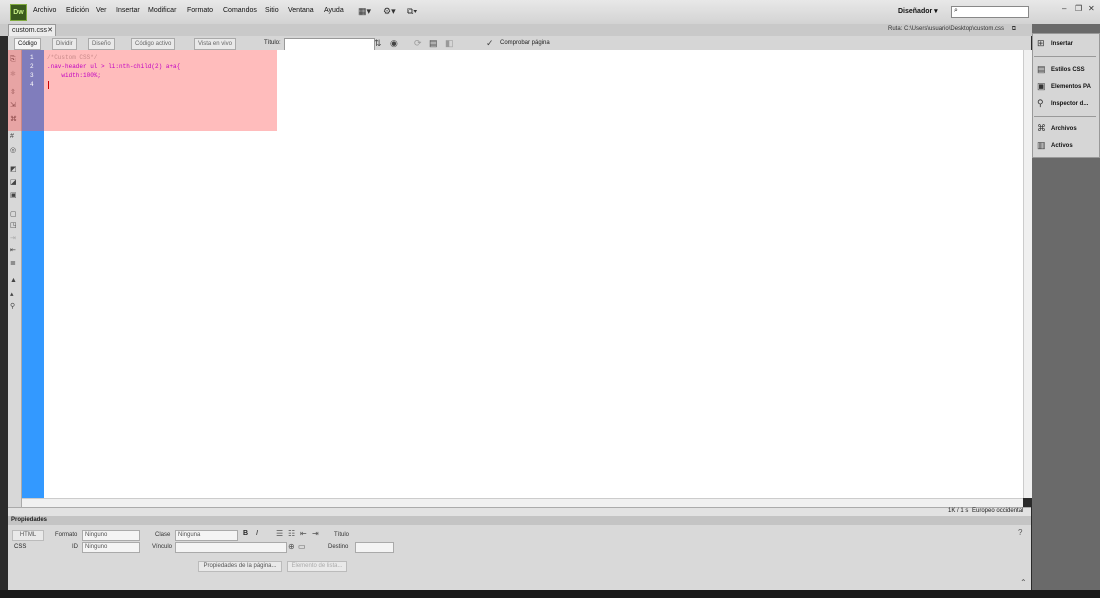 The width and height of the screenshot is (1100, 598). I want to click on inspector-icon: ⚲, so click(1040, 103).